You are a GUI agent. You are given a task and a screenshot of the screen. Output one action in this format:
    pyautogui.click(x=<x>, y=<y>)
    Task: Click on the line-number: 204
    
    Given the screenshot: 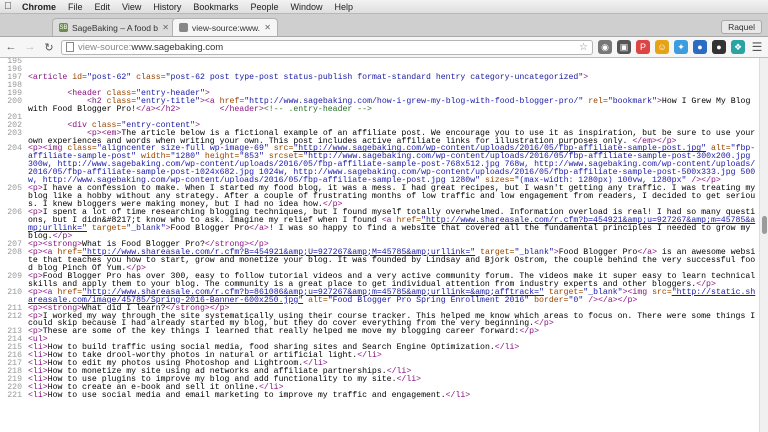 What is the action you would take?
    pyautogui.click(x=14, y=149)
    